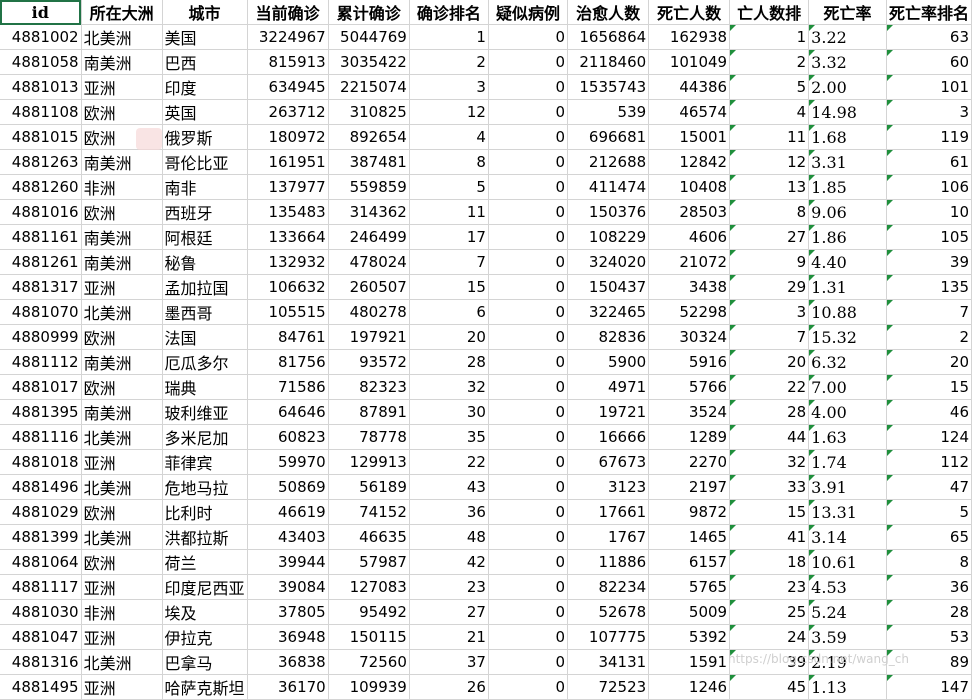 This screenshot has height=700, width=972. What do you see at coordinates (608, 237) in the screenshot?
I see `cell-cured: 108229` at bounding box center [608, 237].